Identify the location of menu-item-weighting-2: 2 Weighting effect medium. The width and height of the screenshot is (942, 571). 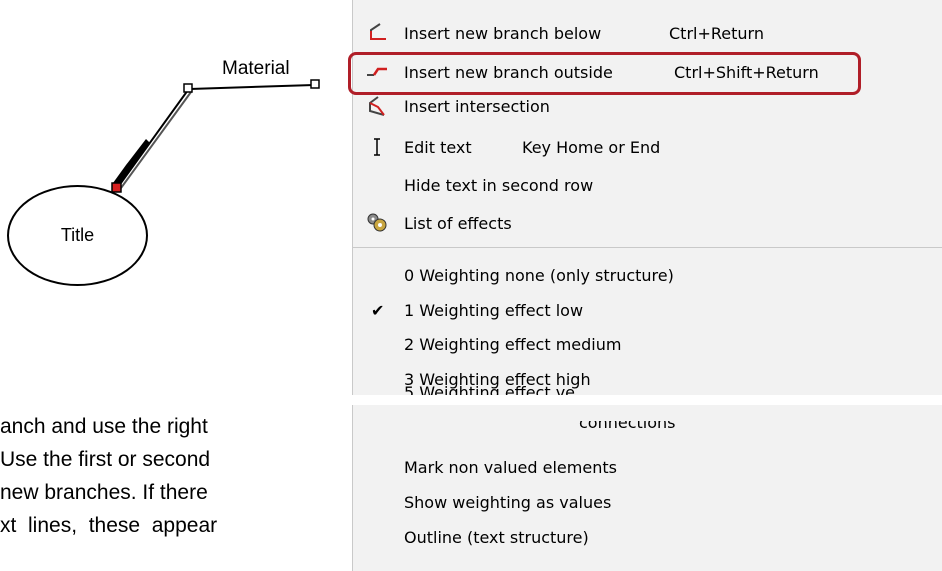
(647, 344).